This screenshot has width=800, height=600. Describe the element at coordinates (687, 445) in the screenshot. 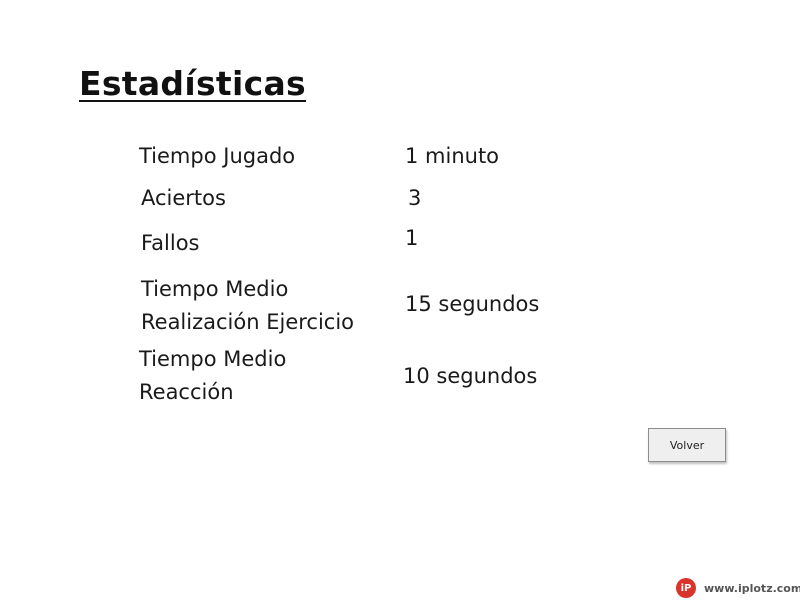

I see `volver-button: Volver` at that location.